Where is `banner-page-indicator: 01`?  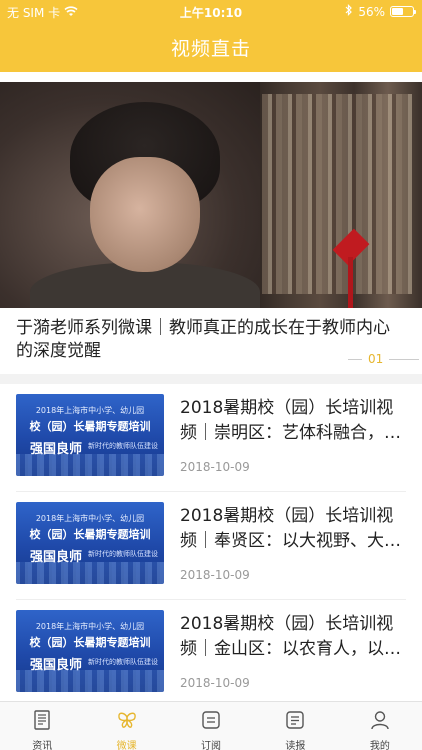 banner-page-indicator: 01 is located at coordinates (384, 359).